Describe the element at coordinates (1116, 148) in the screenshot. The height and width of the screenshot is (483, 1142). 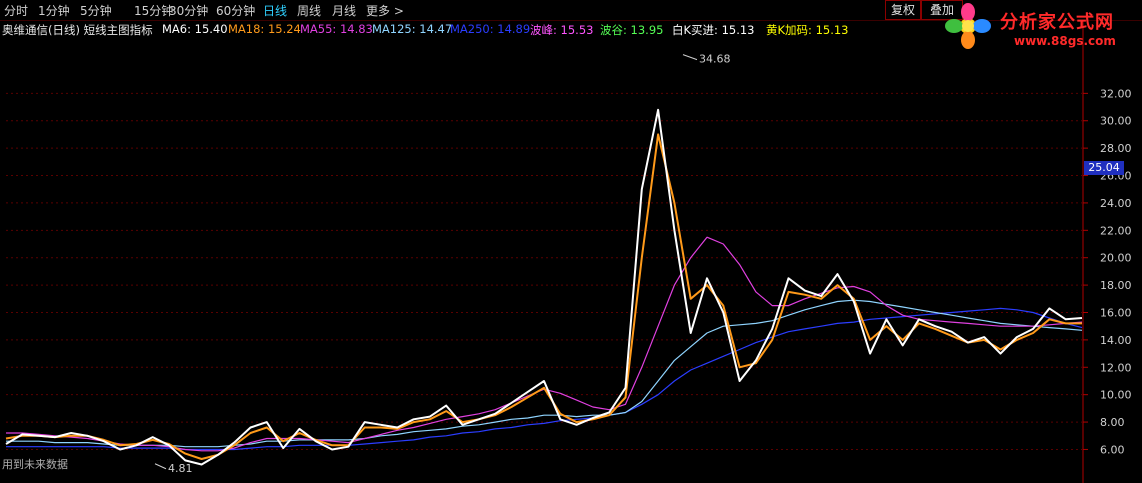
I see `y-tick-label: 28.00` at that location.